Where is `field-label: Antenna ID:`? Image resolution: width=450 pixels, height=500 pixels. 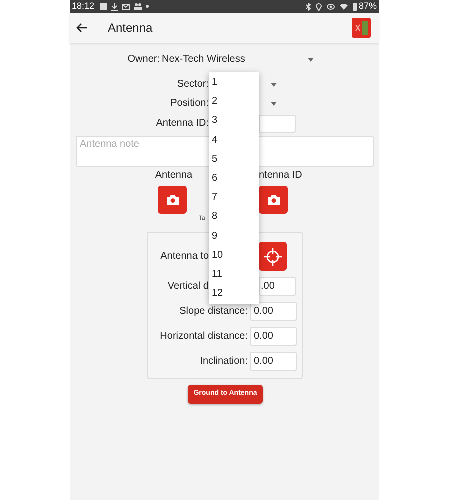
field-label: Antenna ID: is located at coordinates (182, 124).